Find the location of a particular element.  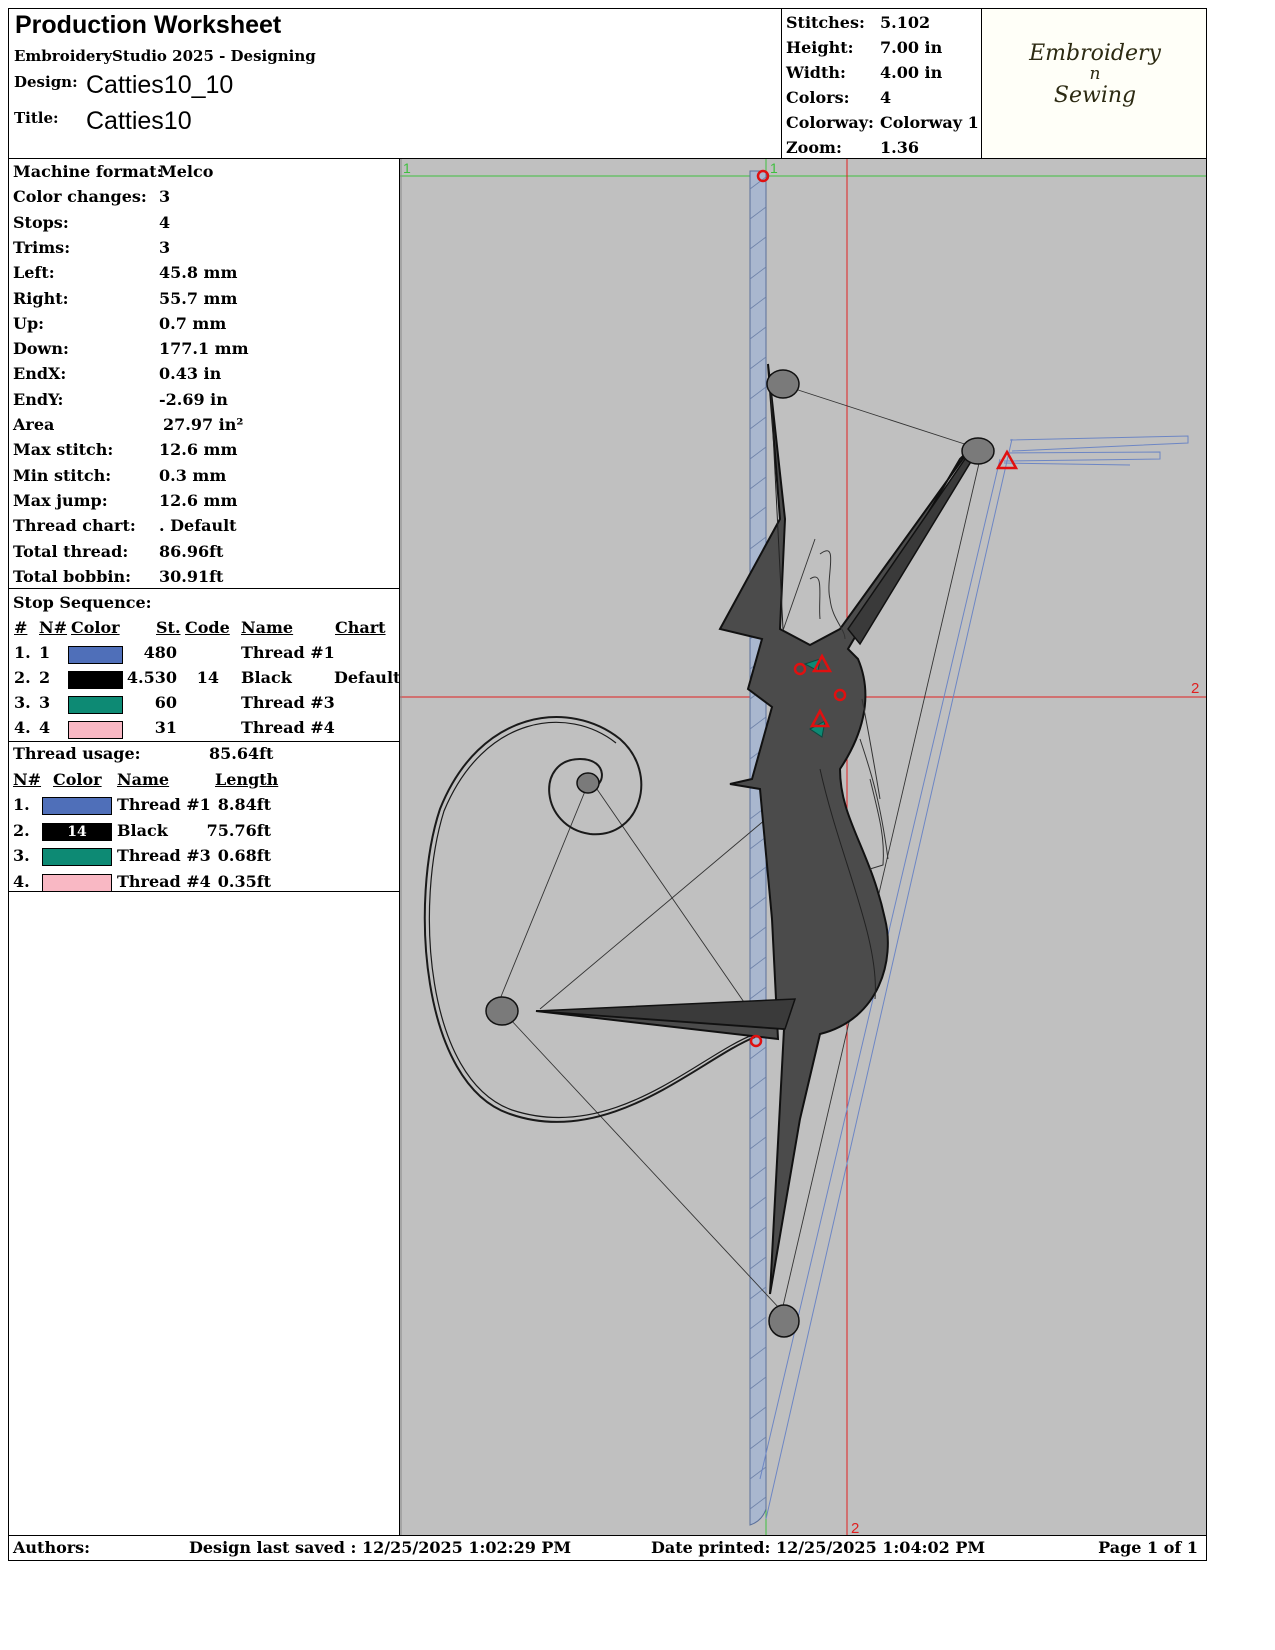

summary-value: 7.00 in is located at coordinates (911, 47).